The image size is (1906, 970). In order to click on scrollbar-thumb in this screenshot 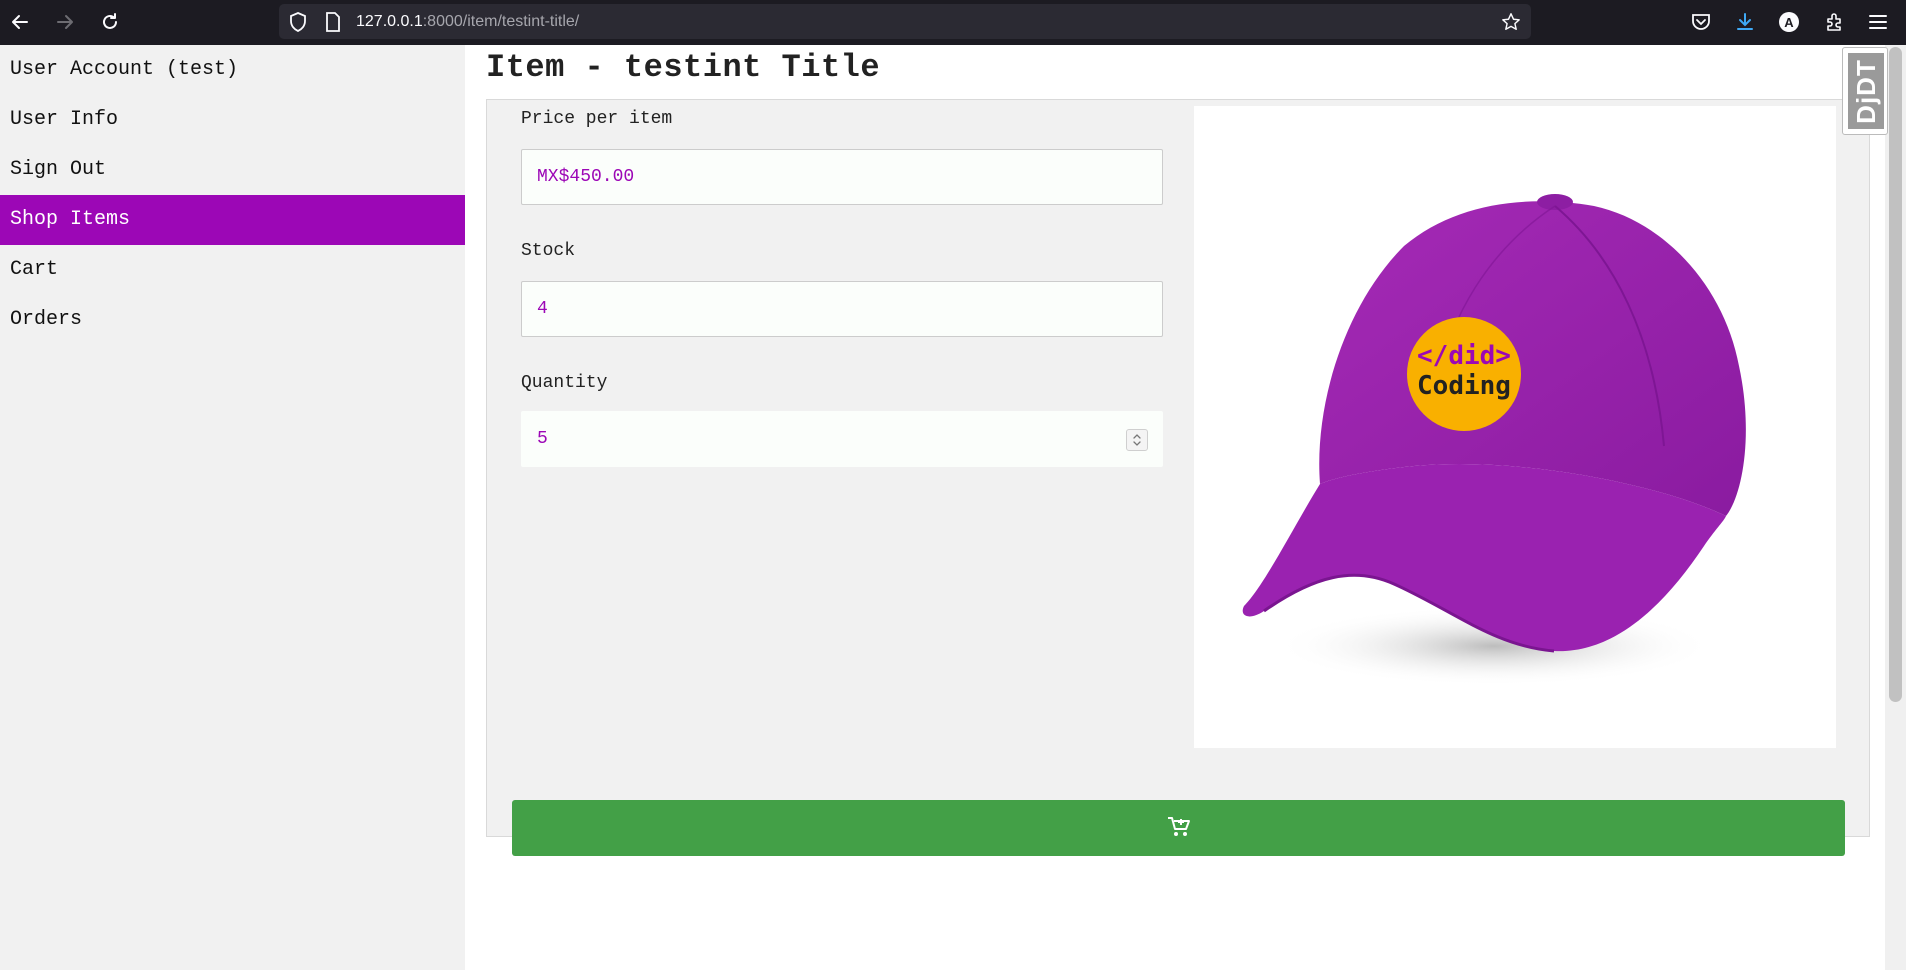, I will do `click(1895, 374)`.